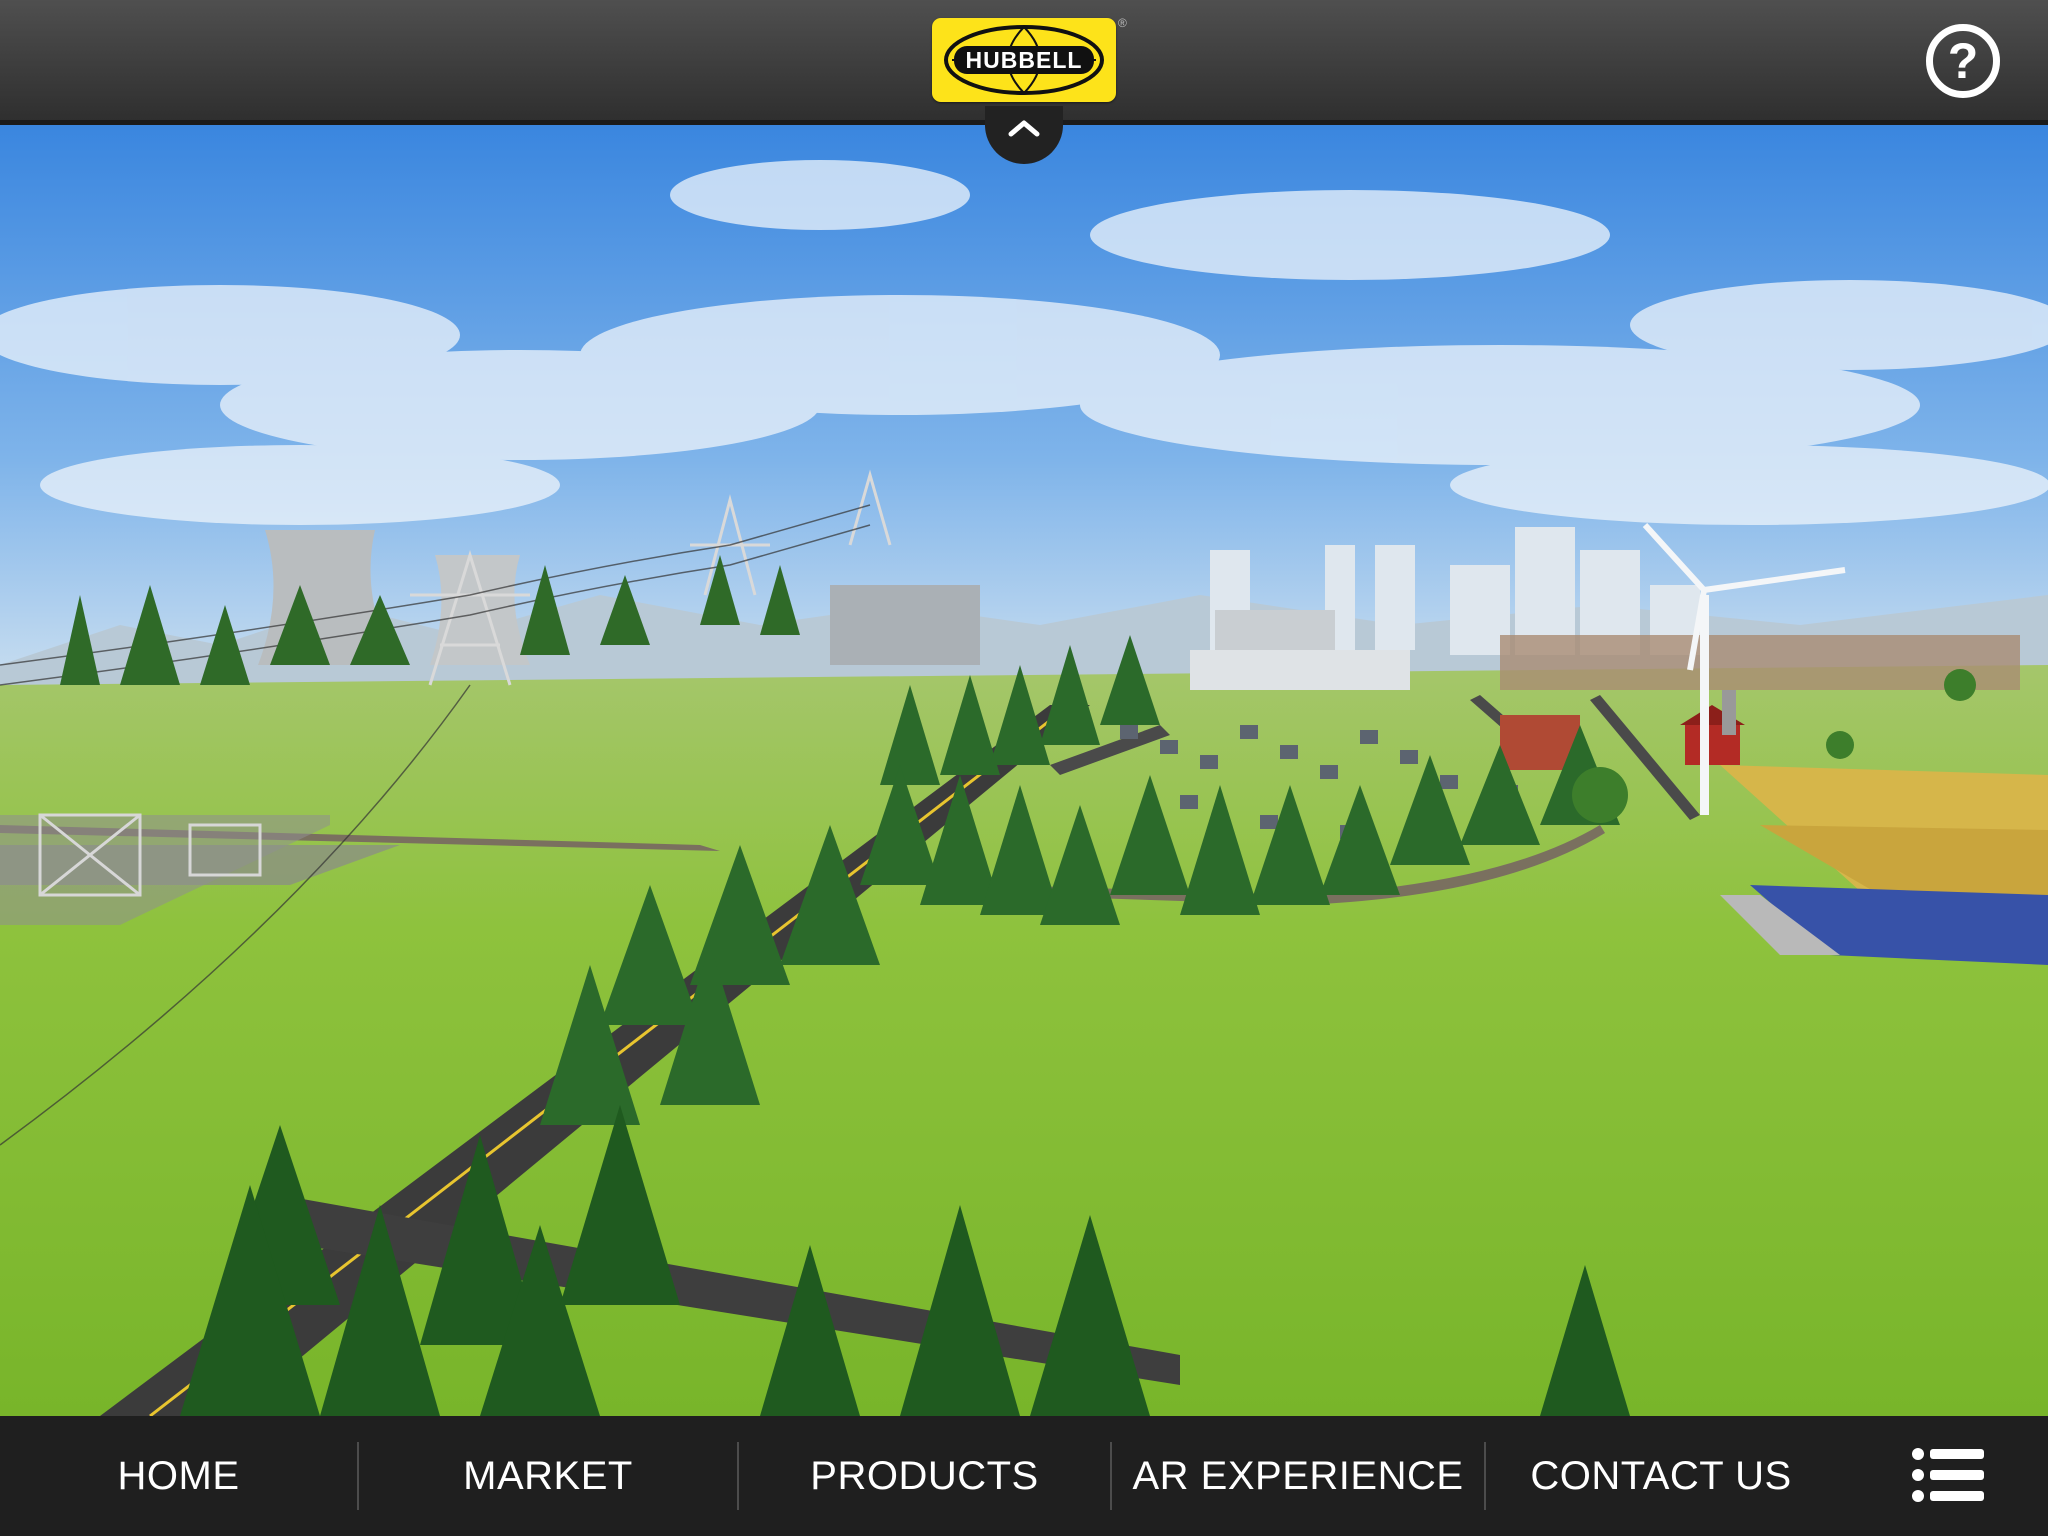  Describe the element at coordinates (1963, 61) in the screenshot. I see `question-circle-icon: ?` at that location.